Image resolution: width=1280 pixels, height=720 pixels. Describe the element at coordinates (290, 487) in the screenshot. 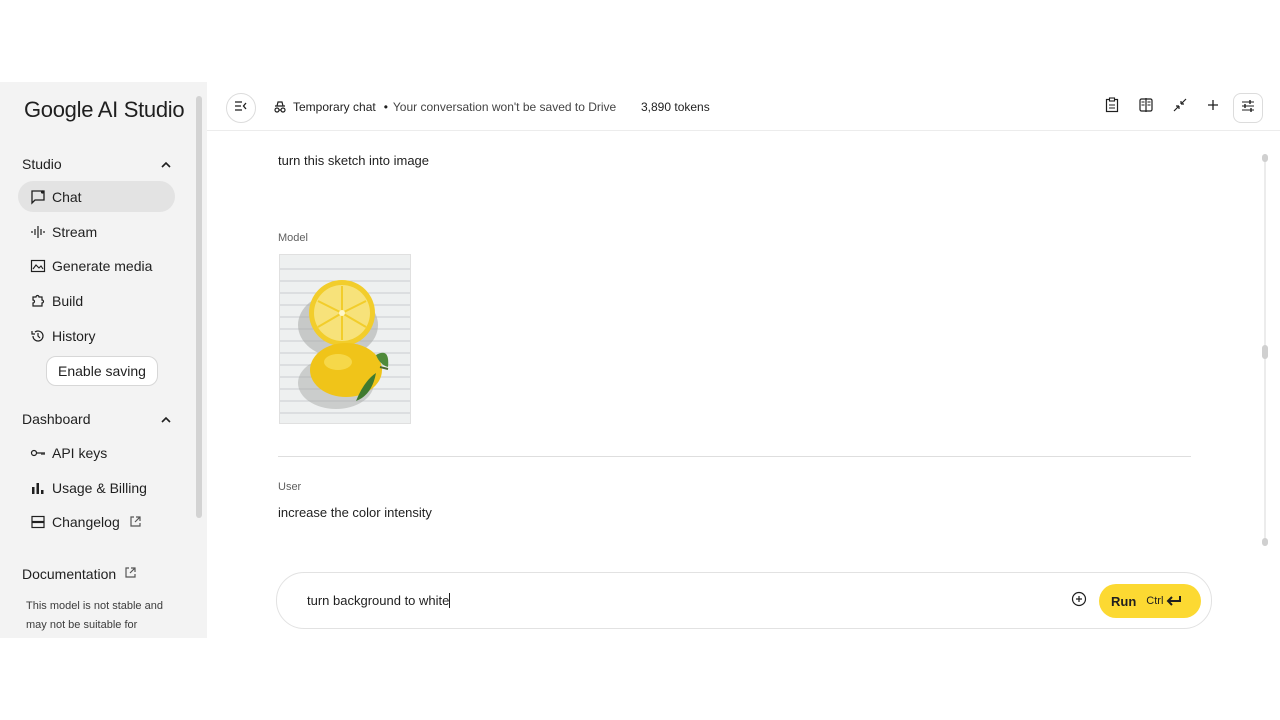

I see `user-role-label: User` at that location.